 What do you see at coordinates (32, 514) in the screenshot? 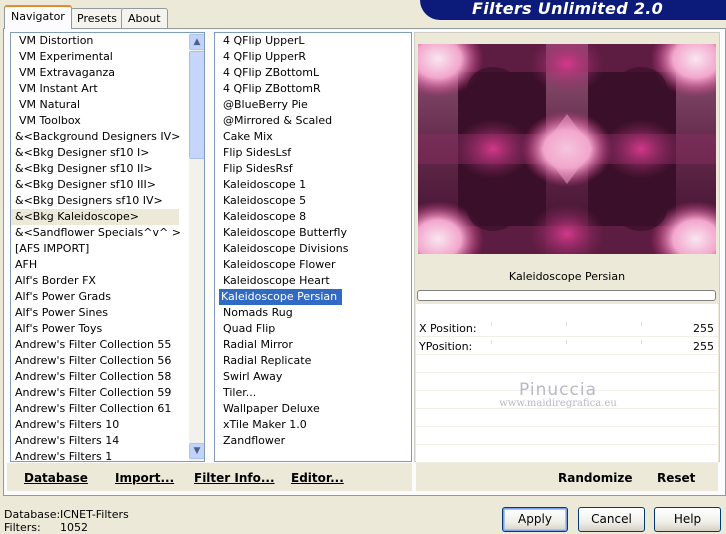
I see `status-database-label: Database:` at bounding box center [32, 514].